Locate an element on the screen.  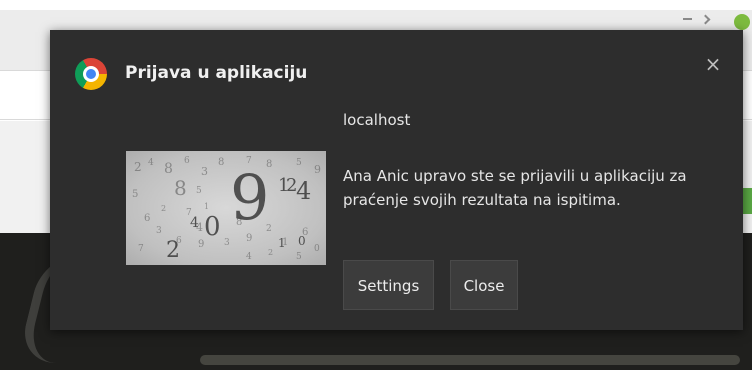
background-window-top is located at coordinates (376, 5).